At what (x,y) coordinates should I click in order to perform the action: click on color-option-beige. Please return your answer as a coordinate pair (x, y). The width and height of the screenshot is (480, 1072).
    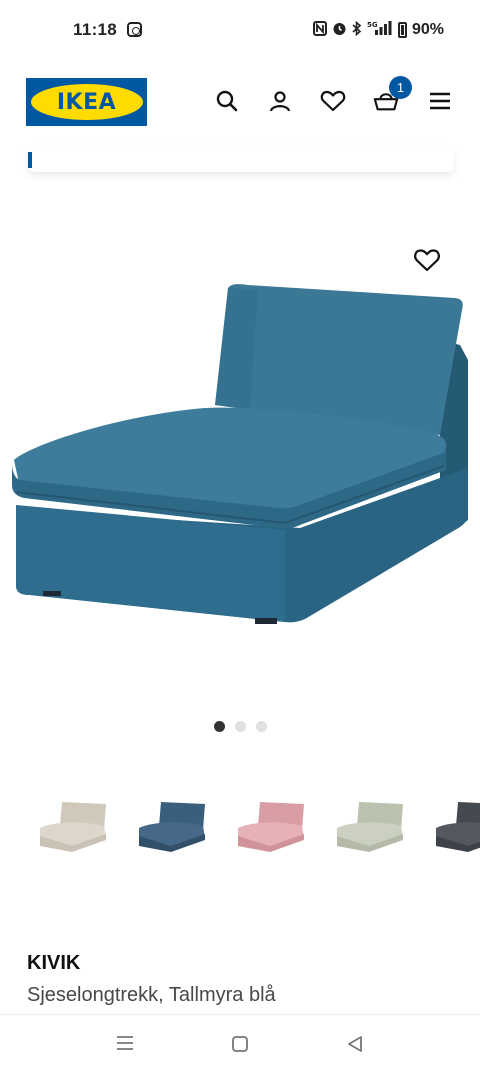
    Looking at the image, I should click on (72, 827).